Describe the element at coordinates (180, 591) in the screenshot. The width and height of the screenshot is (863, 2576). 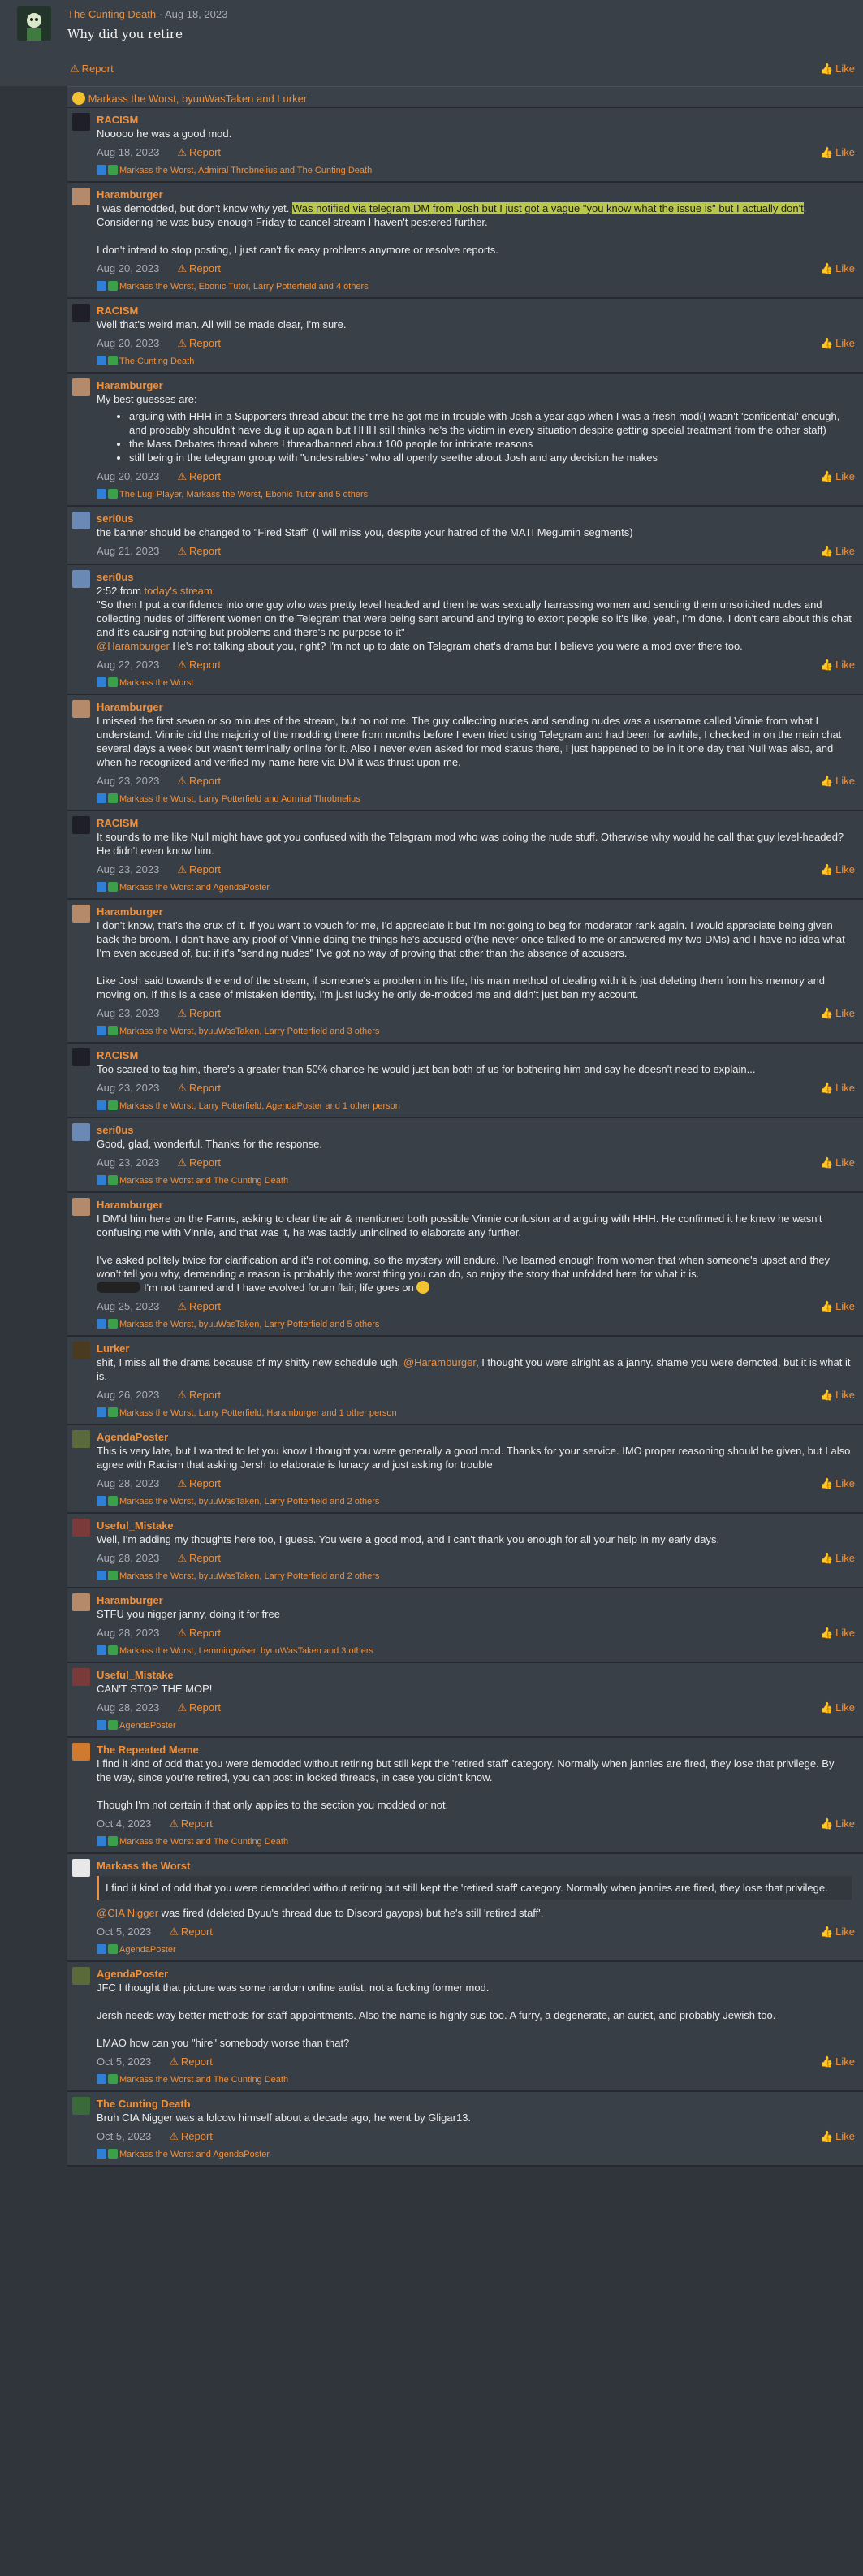
I see `stream-link: today's stream:` at that location.